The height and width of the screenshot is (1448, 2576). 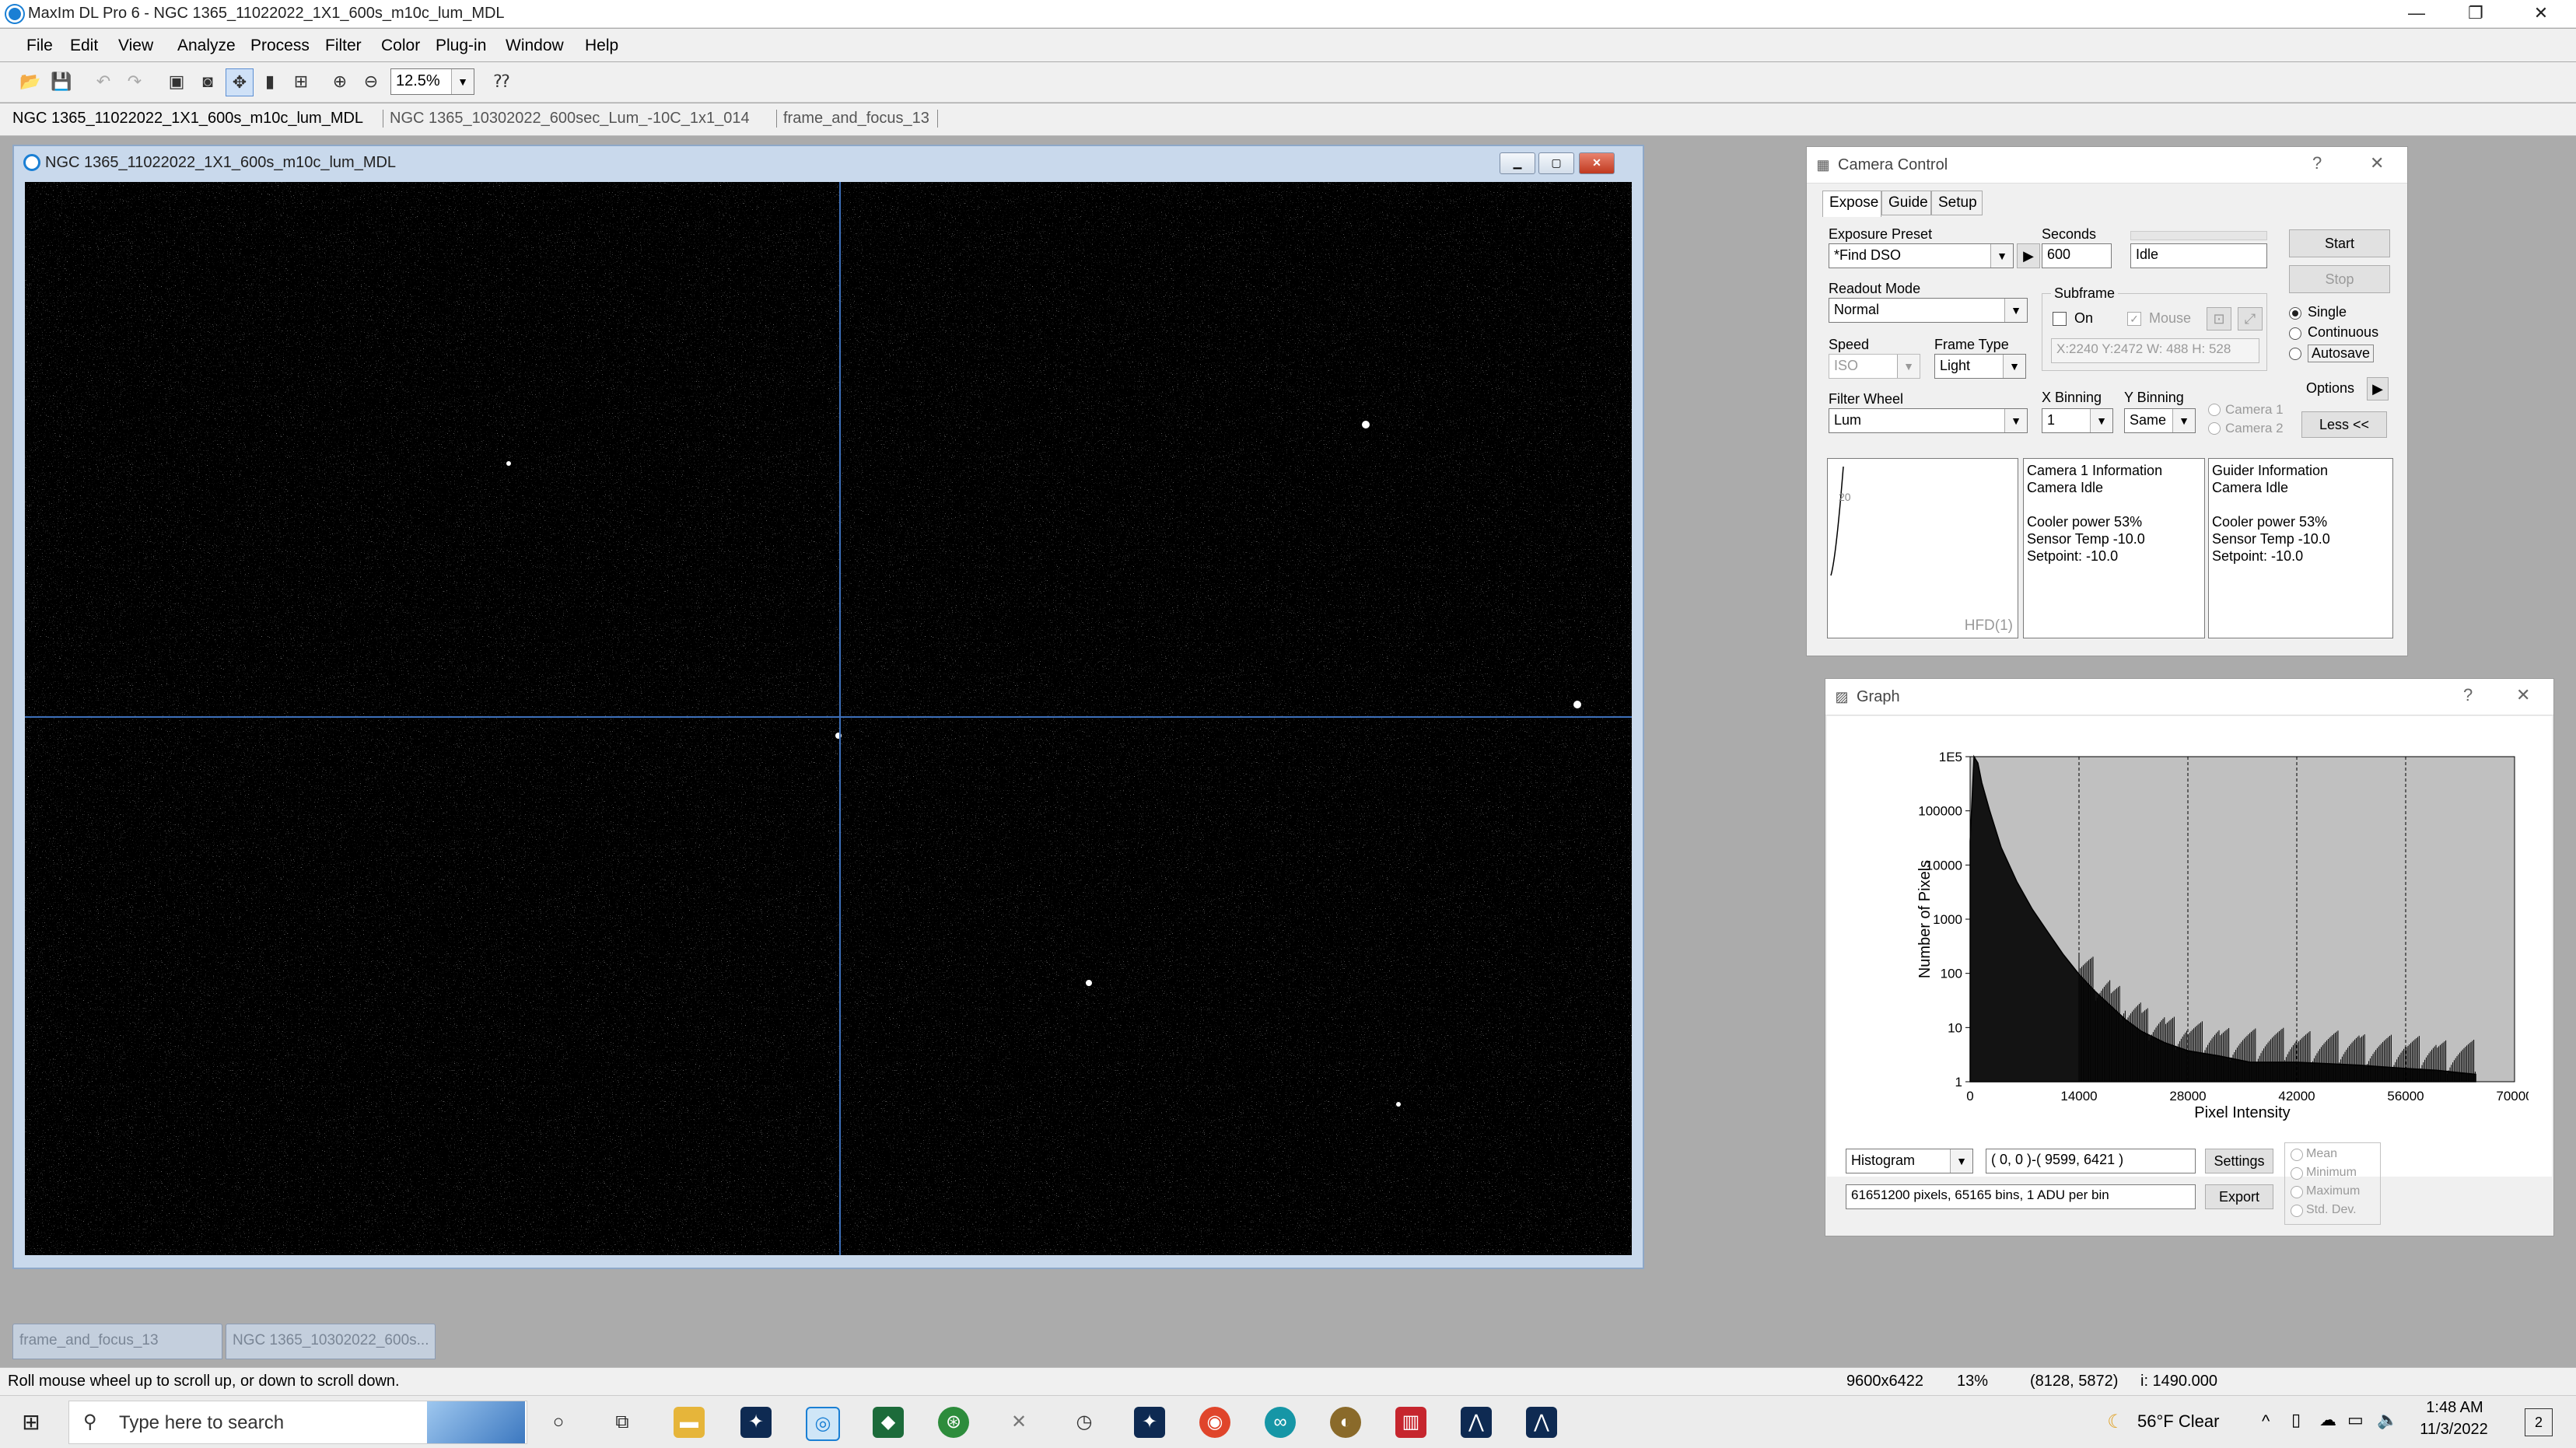 What do you see at coordinates (1018, 1423) in the screenshot?
I see `app-icon: ✕` at bounding box center [1018, 1423].